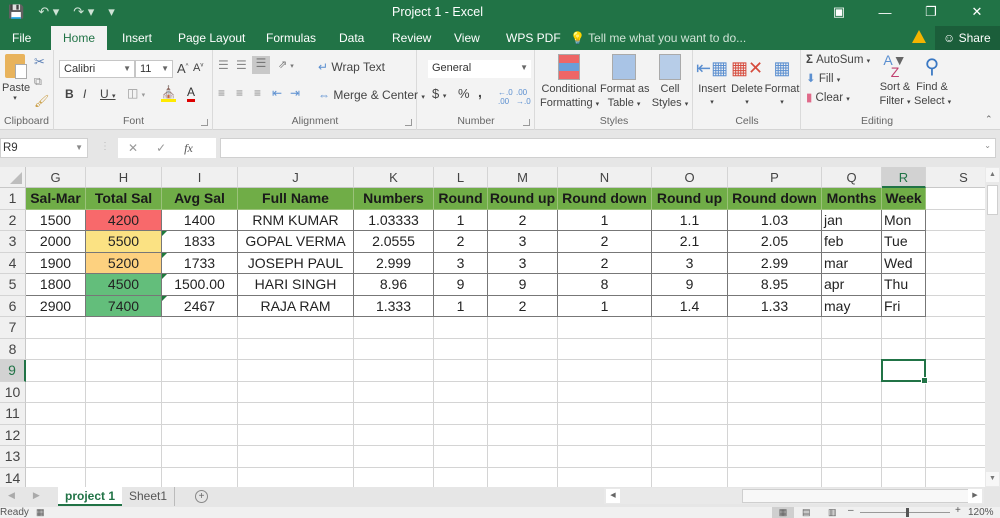 This screenshot has height=518, width=1000. Describe the element at coordinates (200, 285) in the screenshot. I see `cell-i5: 1500.00` at that location.